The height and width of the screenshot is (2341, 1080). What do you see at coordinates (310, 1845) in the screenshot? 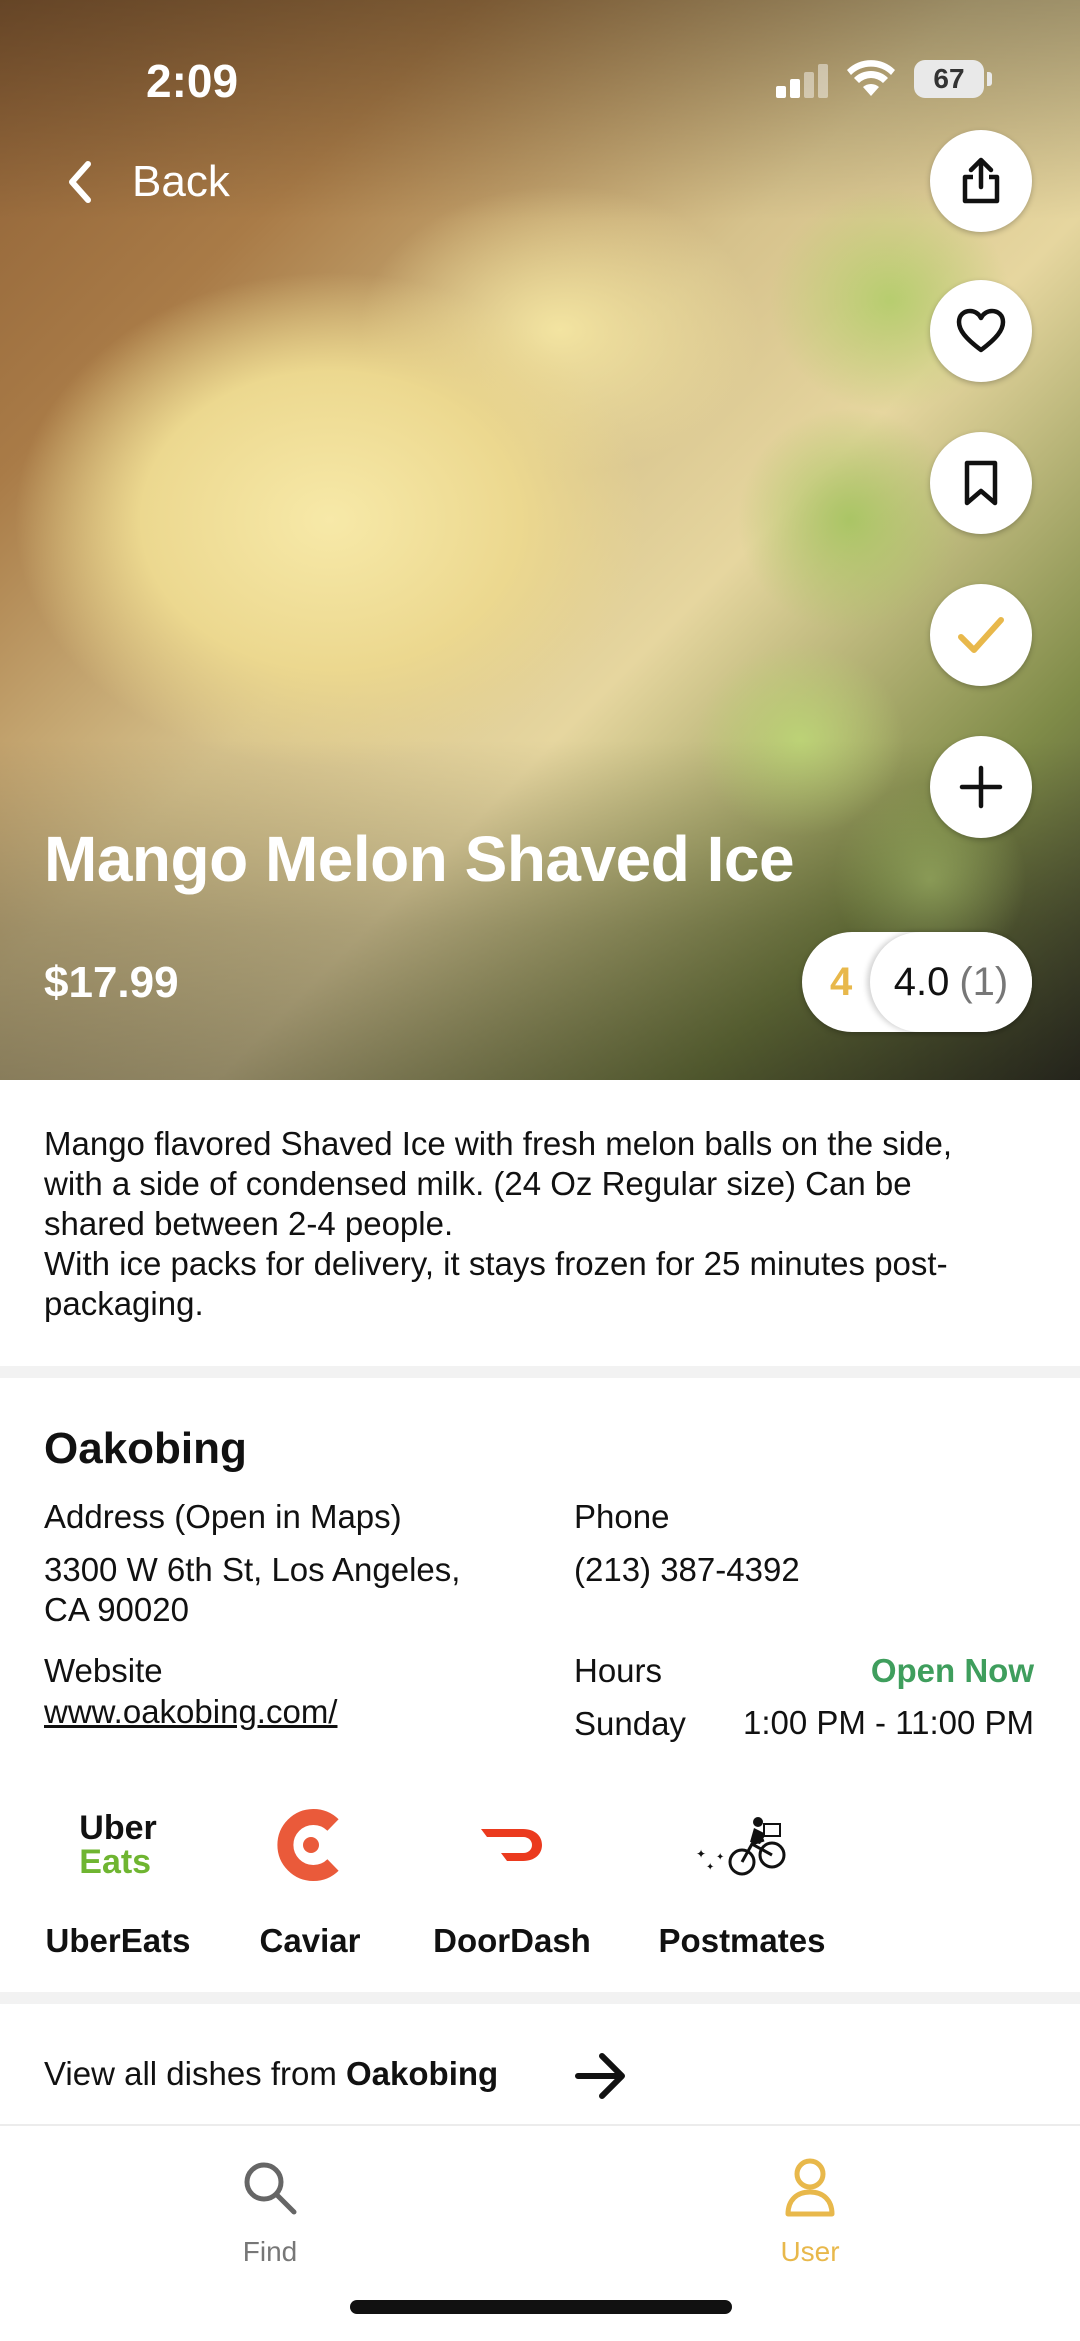
I see `caviar-logo-icon` at bounding box center [310, 1845].